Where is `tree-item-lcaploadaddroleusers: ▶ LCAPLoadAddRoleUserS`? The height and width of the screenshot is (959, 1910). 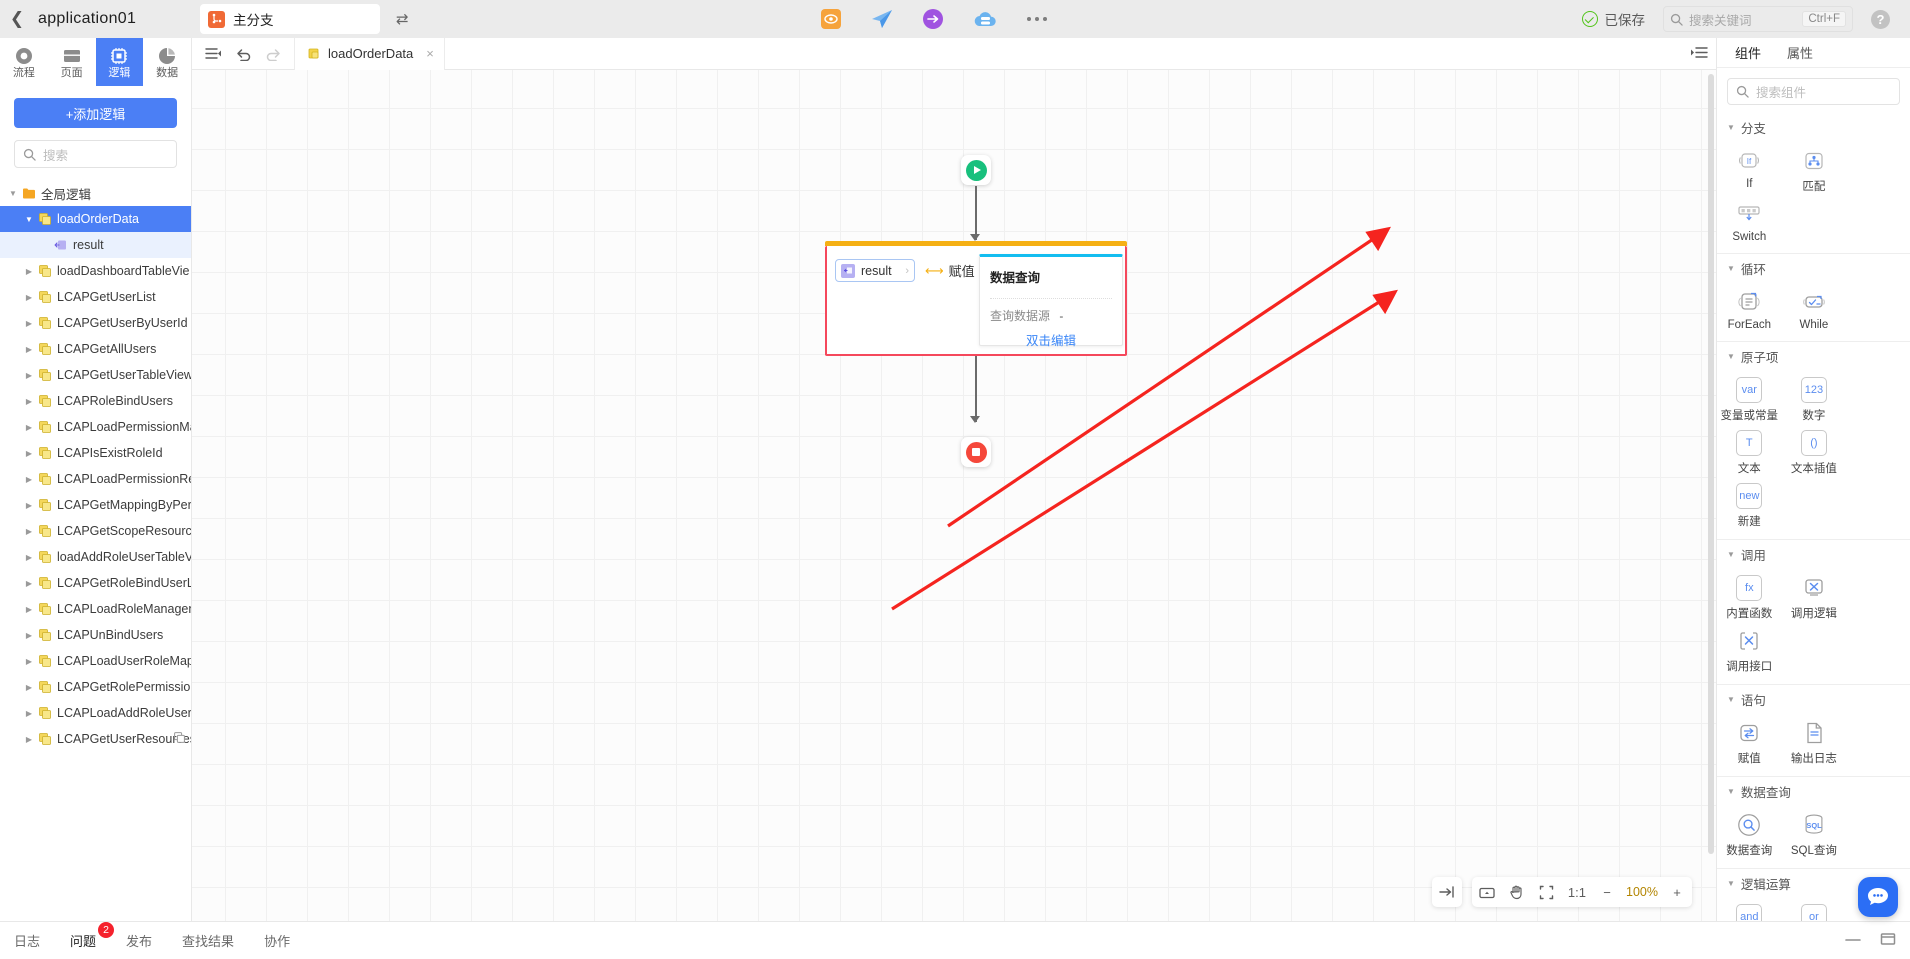 tree-item-lcaploadaddroleusers: ▶ LCAPLoadAddRoleUserS is located at coordinates (95, 713).